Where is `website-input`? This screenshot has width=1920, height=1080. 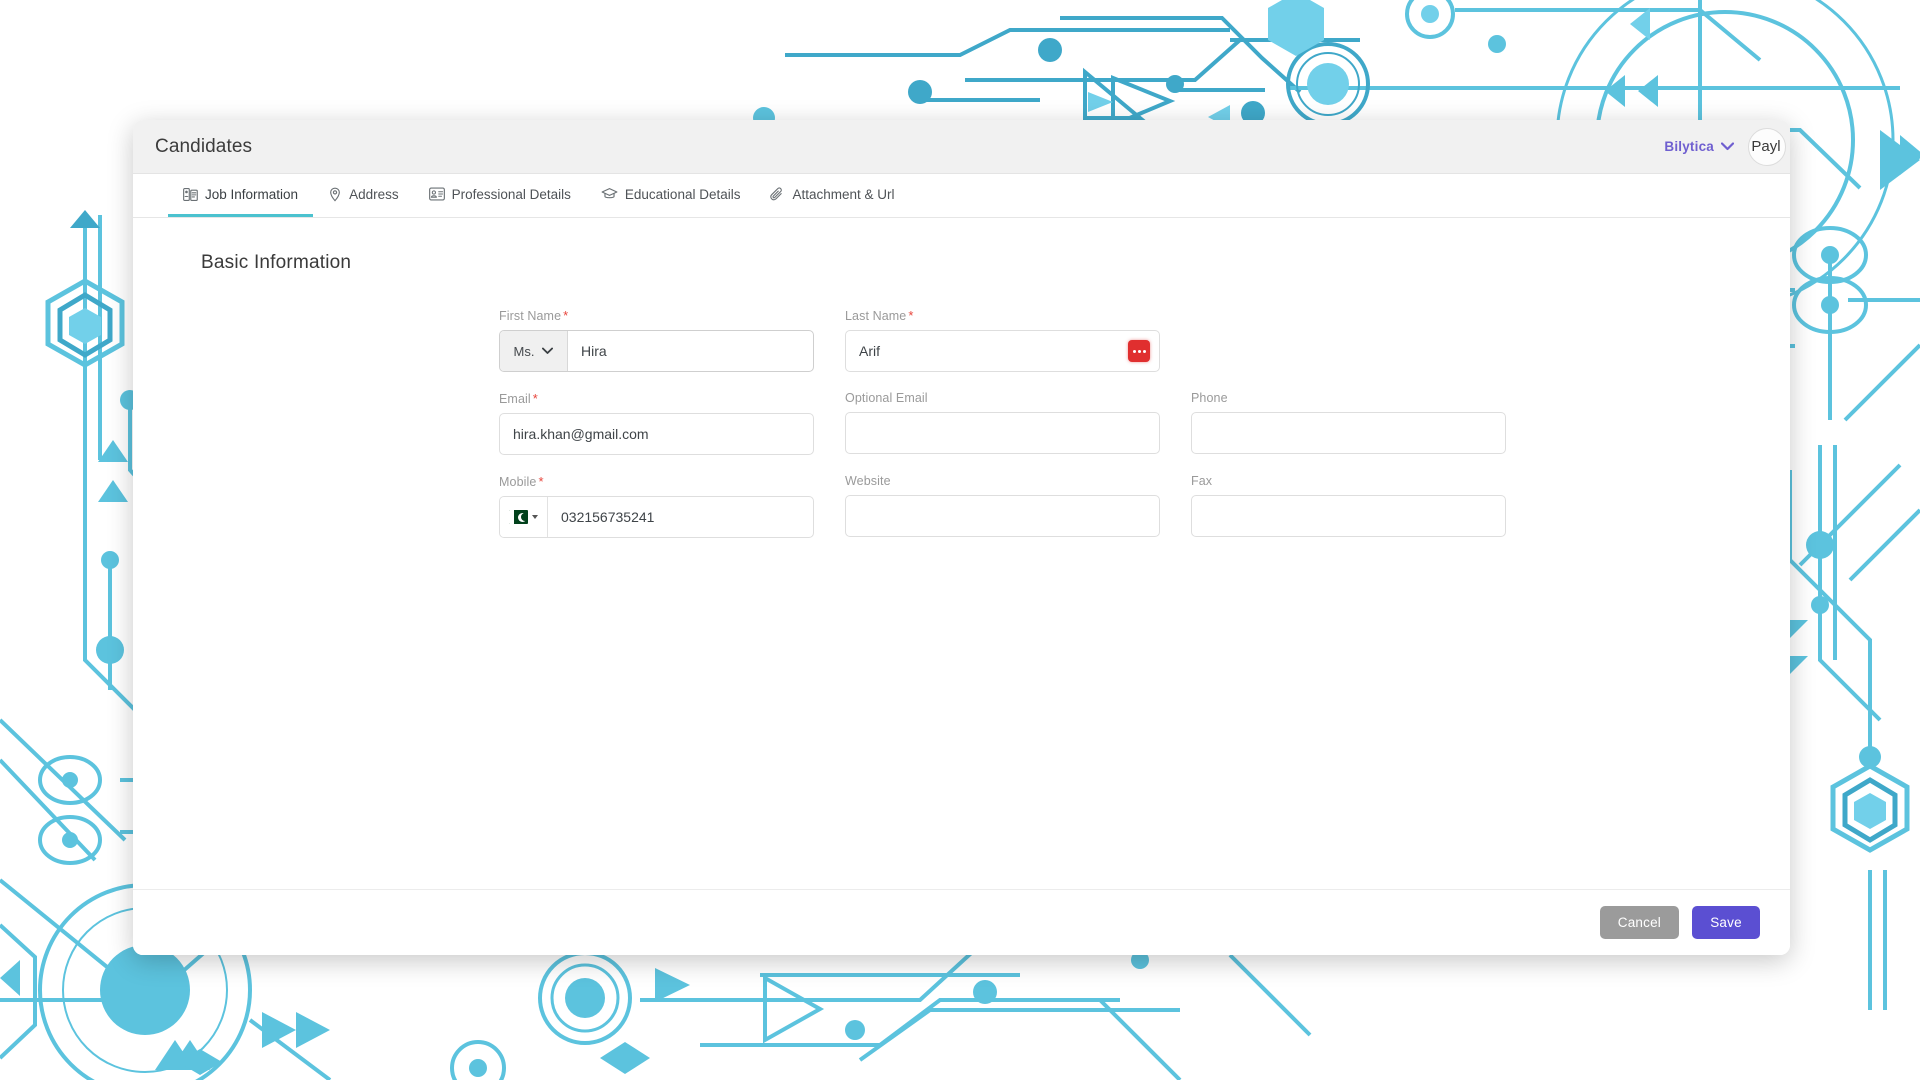
website-input is located at coordinates (1002, 516).